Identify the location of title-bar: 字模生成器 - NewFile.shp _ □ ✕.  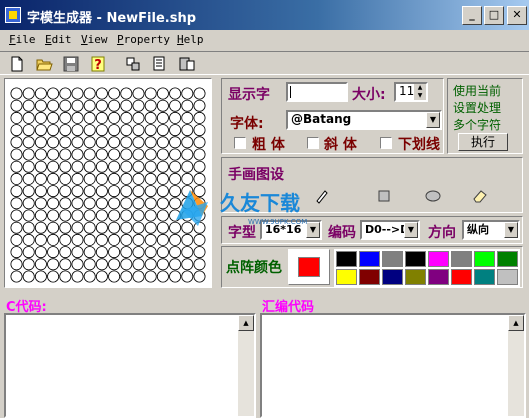
(264, 15).